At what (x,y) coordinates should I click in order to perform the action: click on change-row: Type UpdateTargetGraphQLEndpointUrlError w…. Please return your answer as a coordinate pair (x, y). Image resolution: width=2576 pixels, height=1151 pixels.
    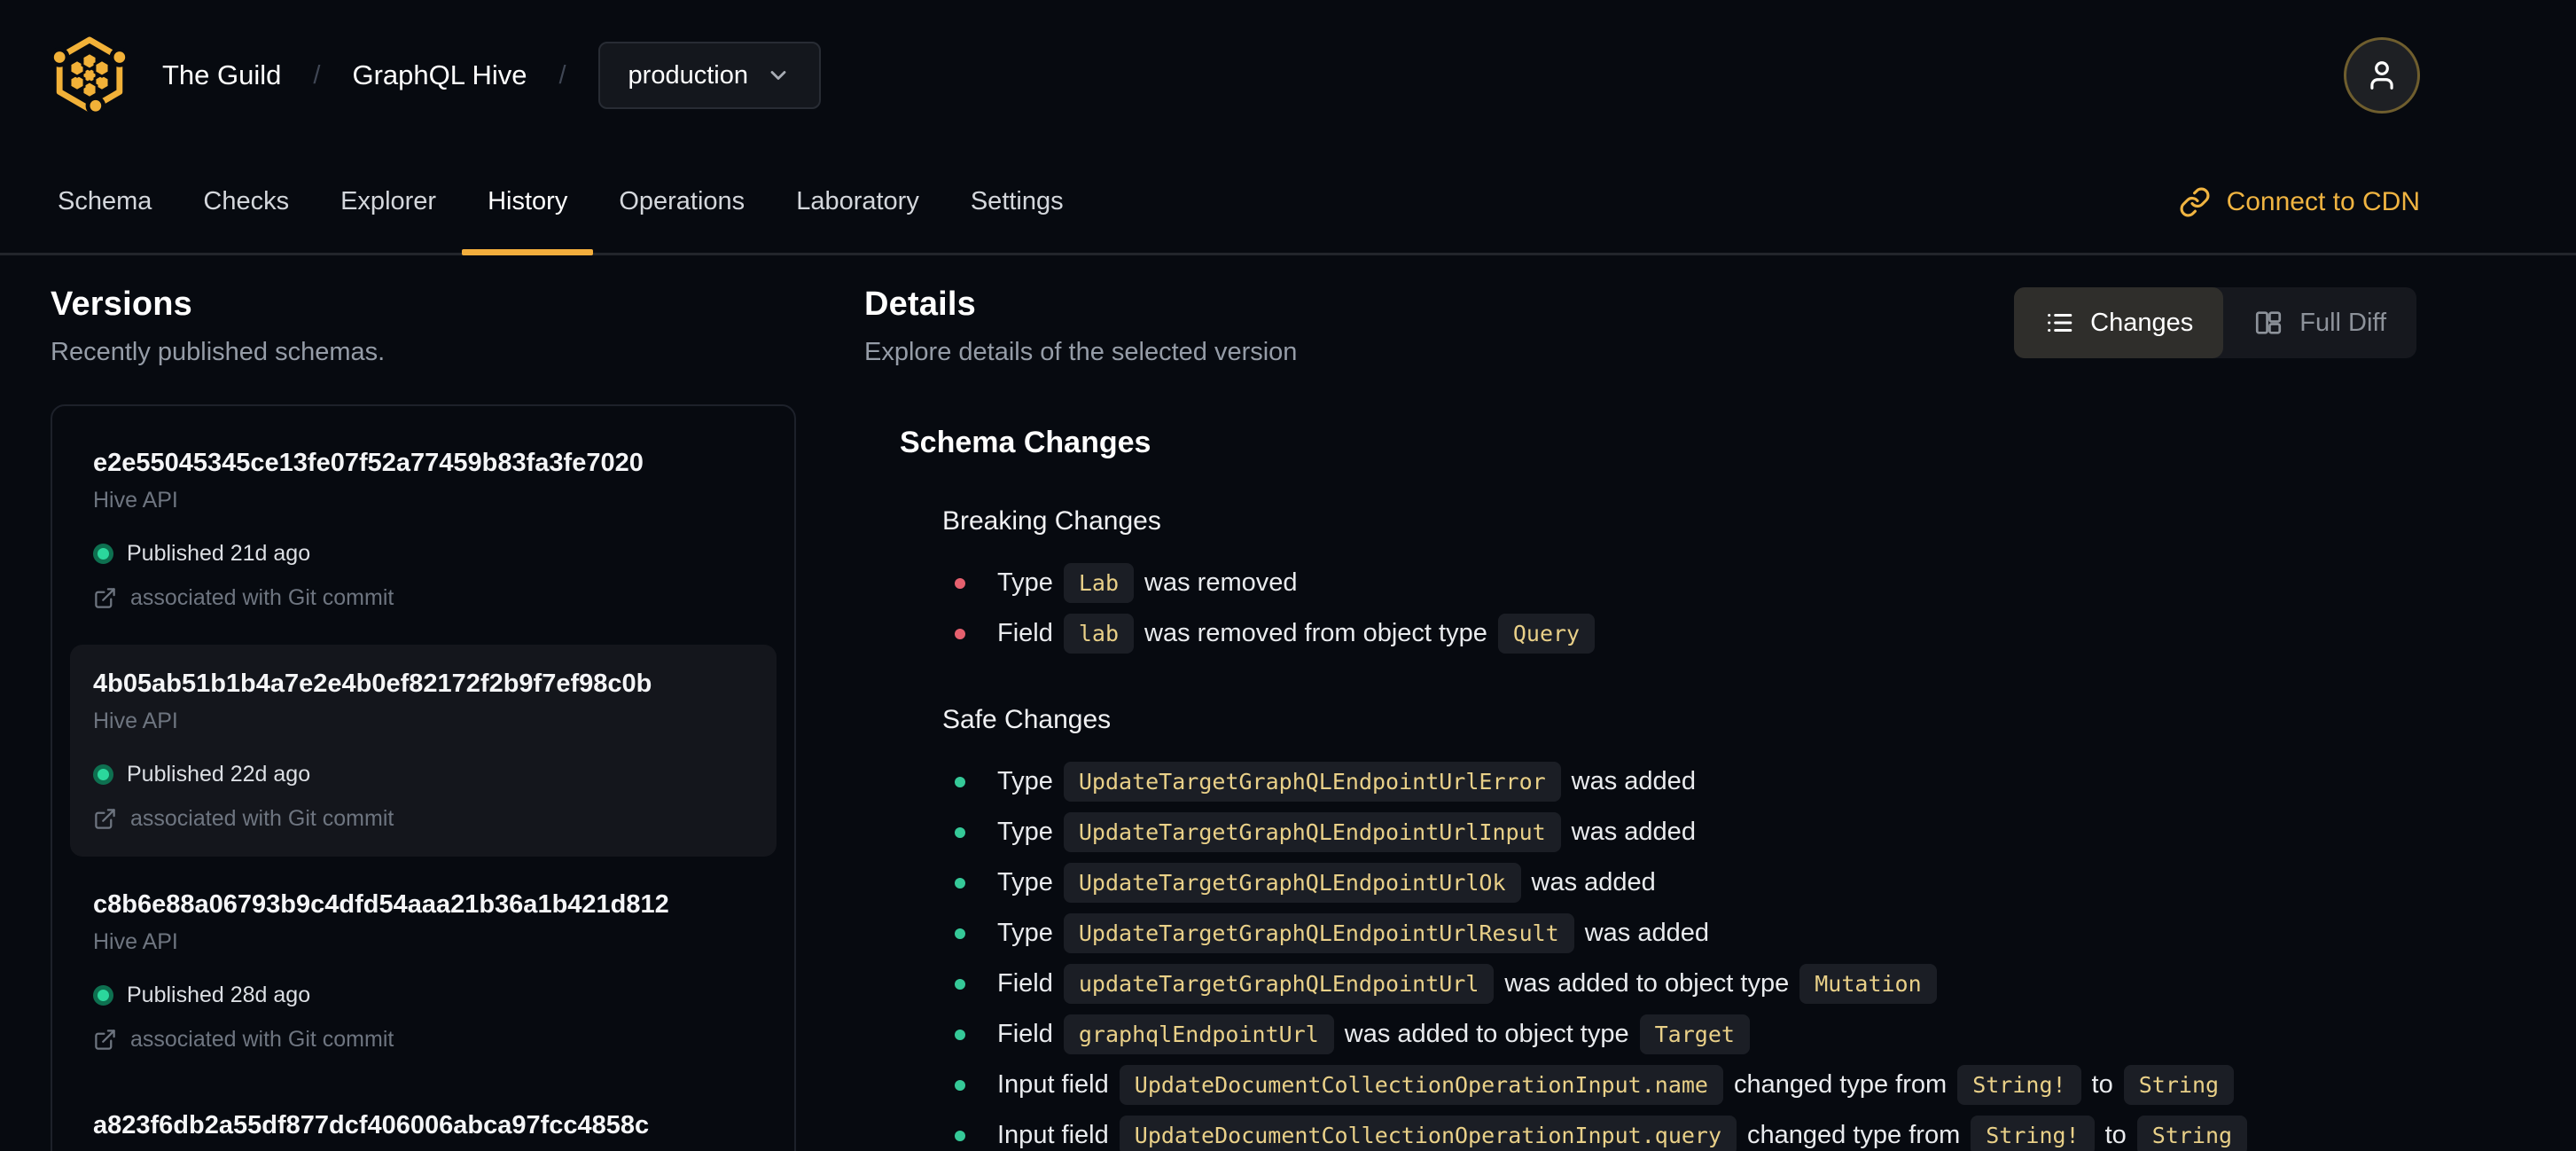
    Looking at the image, I should click on (1685, 781).